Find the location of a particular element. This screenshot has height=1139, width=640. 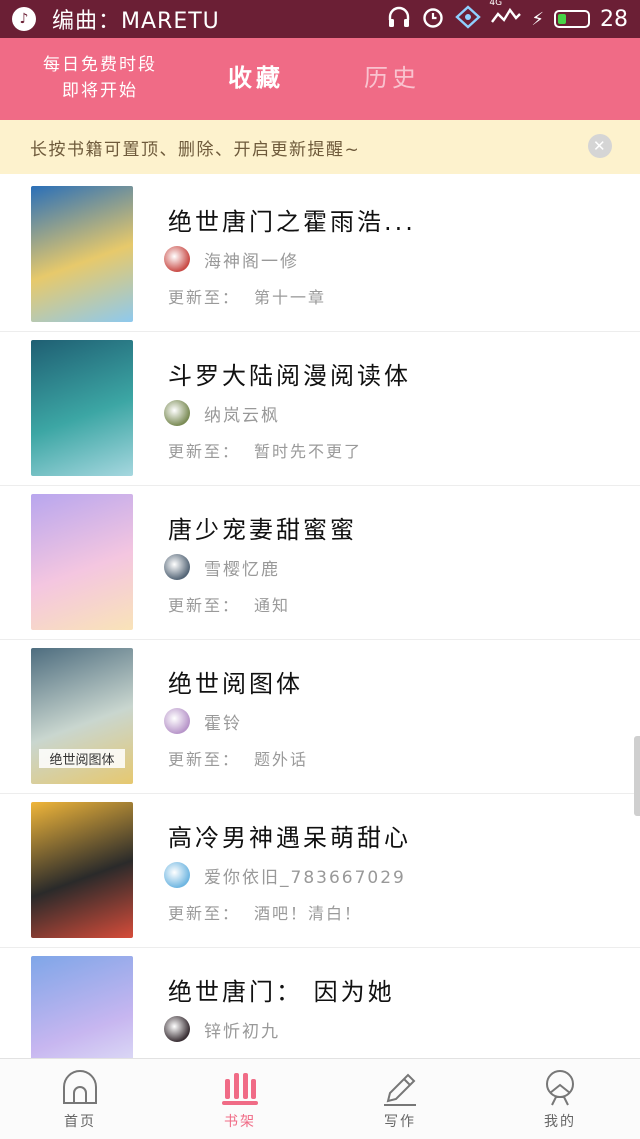

book-item: 高冷男神遇呆萌甜心爱你依旧_783667029 更新至： 酒吧！清白！ is located at coordinates (320, 871).